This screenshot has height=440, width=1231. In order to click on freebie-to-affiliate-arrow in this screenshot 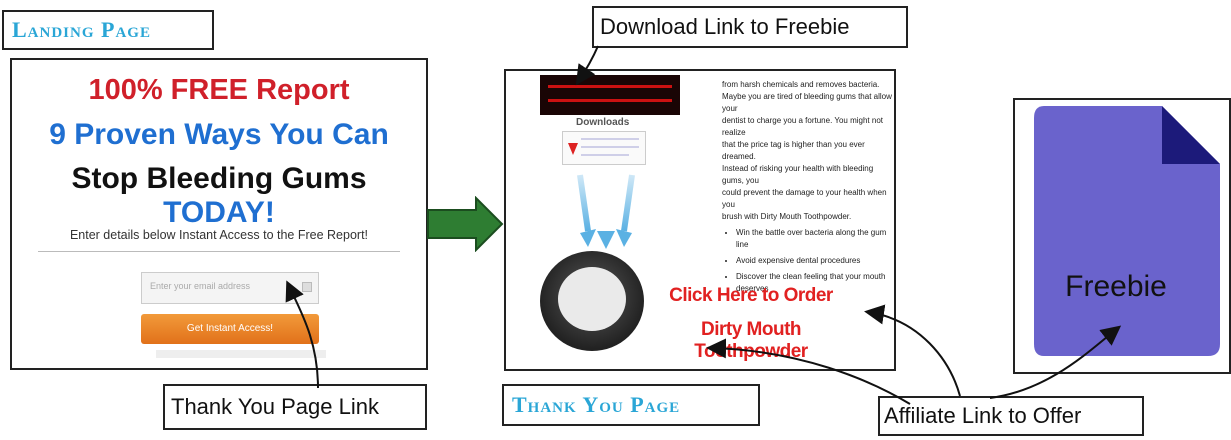, I will do `click(1055, 362)`.